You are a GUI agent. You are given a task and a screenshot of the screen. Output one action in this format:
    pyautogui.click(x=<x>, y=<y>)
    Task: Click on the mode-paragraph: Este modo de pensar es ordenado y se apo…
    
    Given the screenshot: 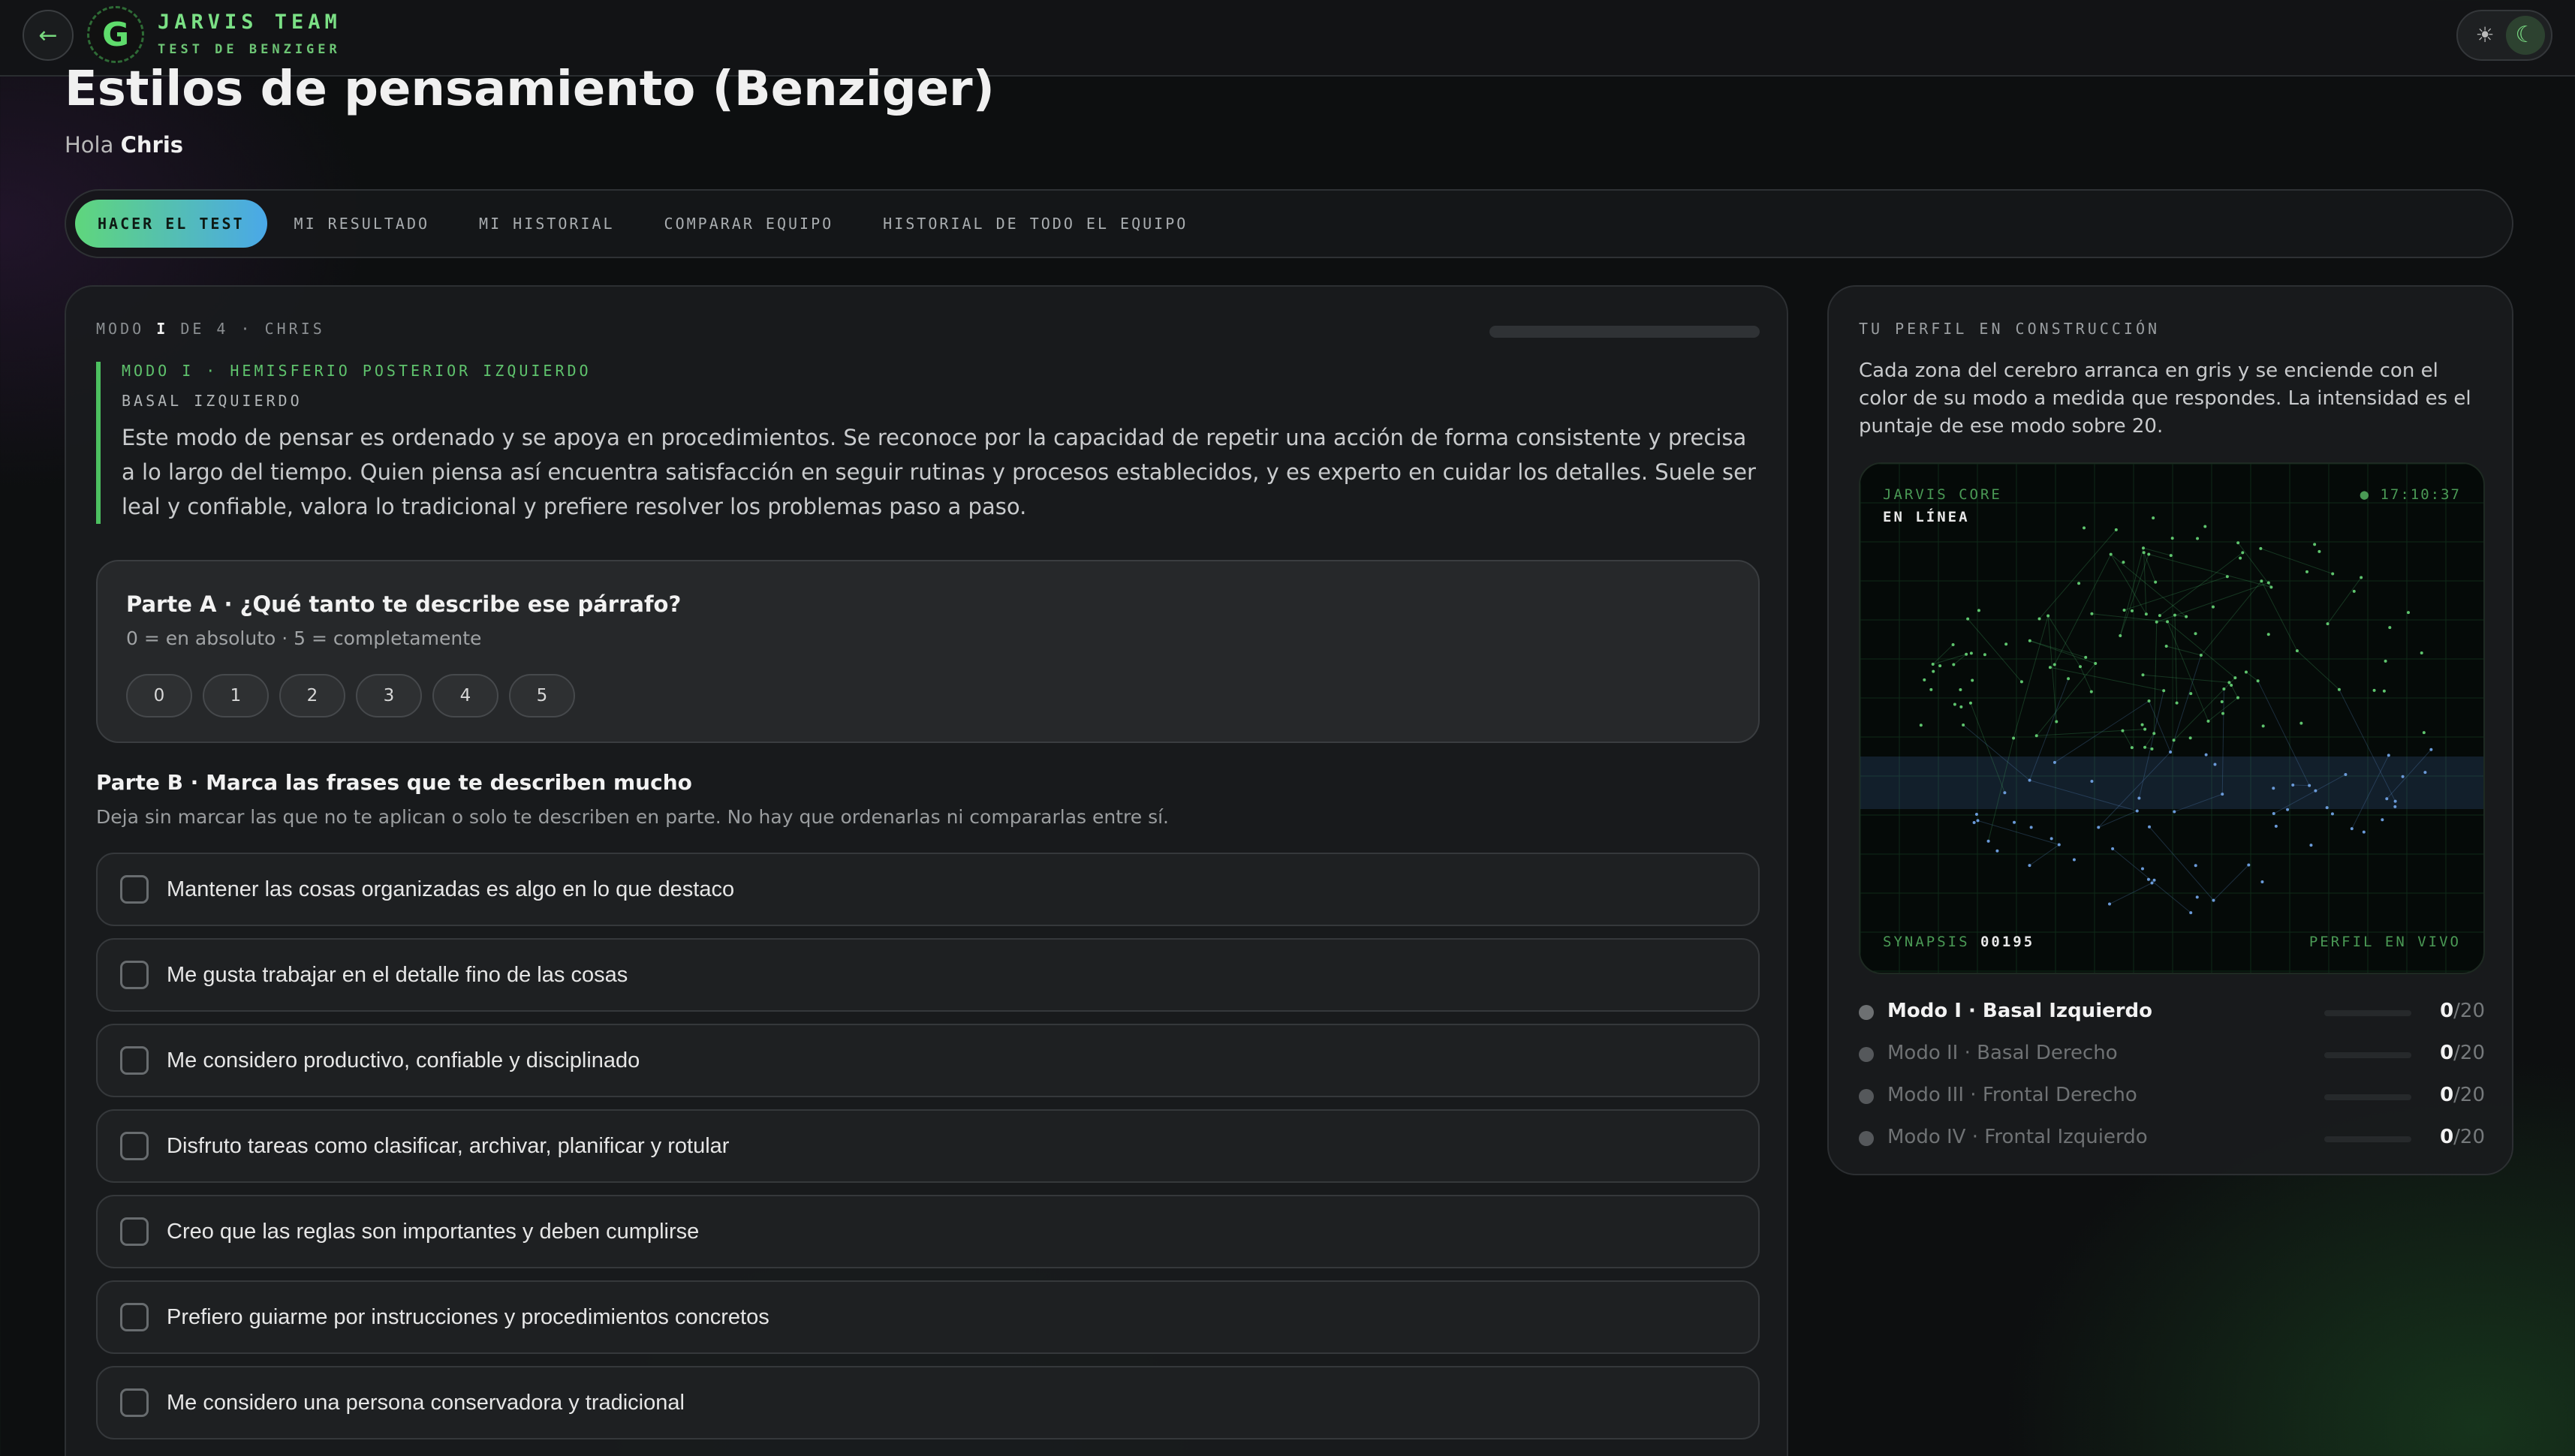 What is the action you would take?
    pyautogui.click(x=939, y=472)
    